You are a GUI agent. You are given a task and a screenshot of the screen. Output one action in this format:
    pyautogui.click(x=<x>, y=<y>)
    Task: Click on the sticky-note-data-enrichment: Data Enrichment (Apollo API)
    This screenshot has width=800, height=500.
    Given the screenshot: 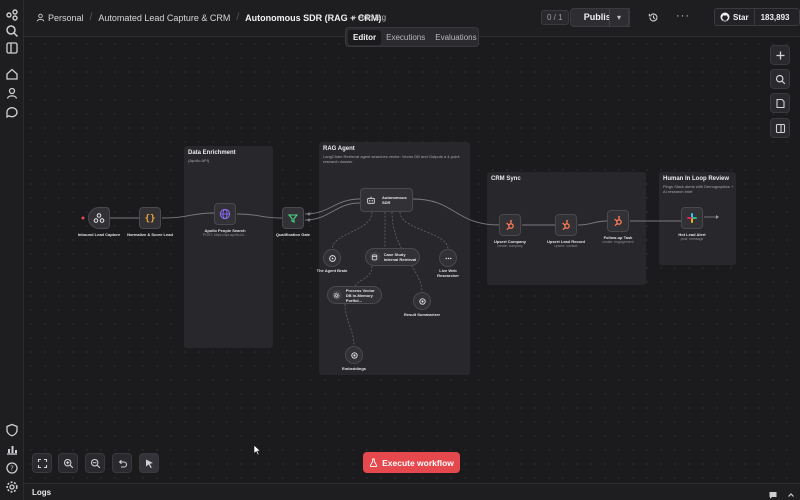 What is the action you would take?
    pyautogui.click(x=228, y=247)
    